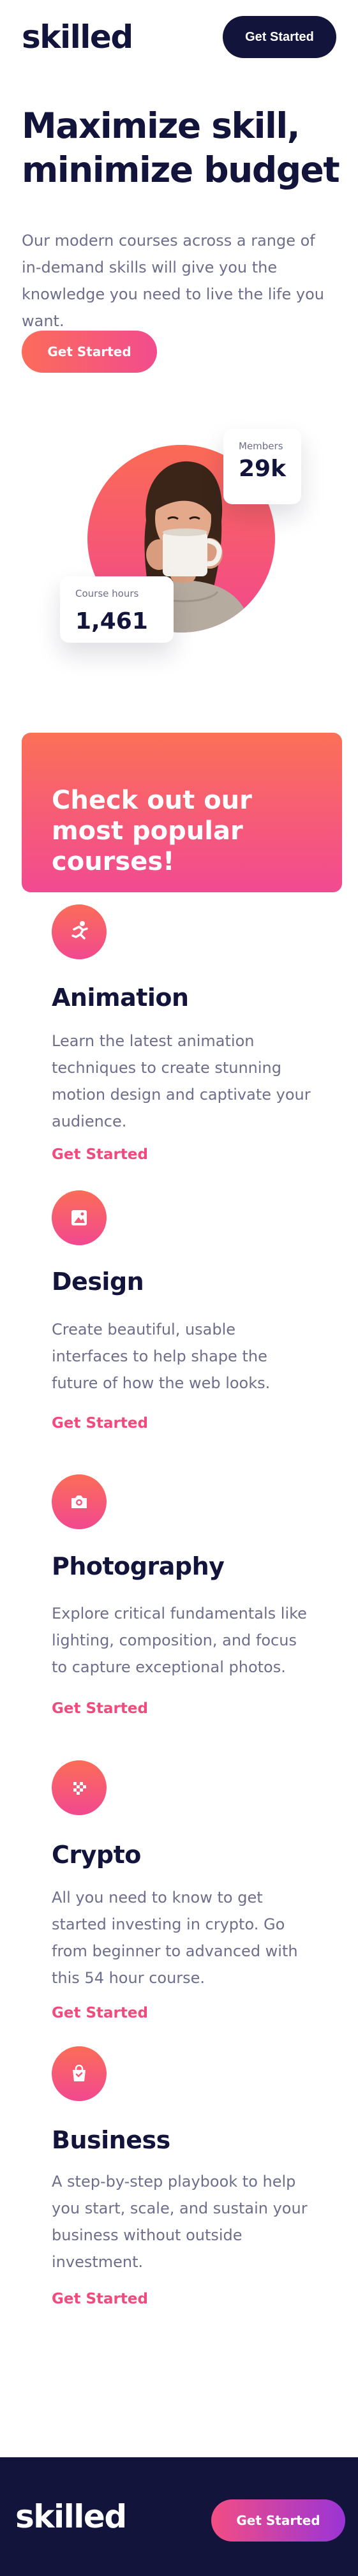 The height and width of the screenshot is (2576, 358). Describe the element at coordinates (79, 931) in the screenshot. I see `running-icon` at that location.